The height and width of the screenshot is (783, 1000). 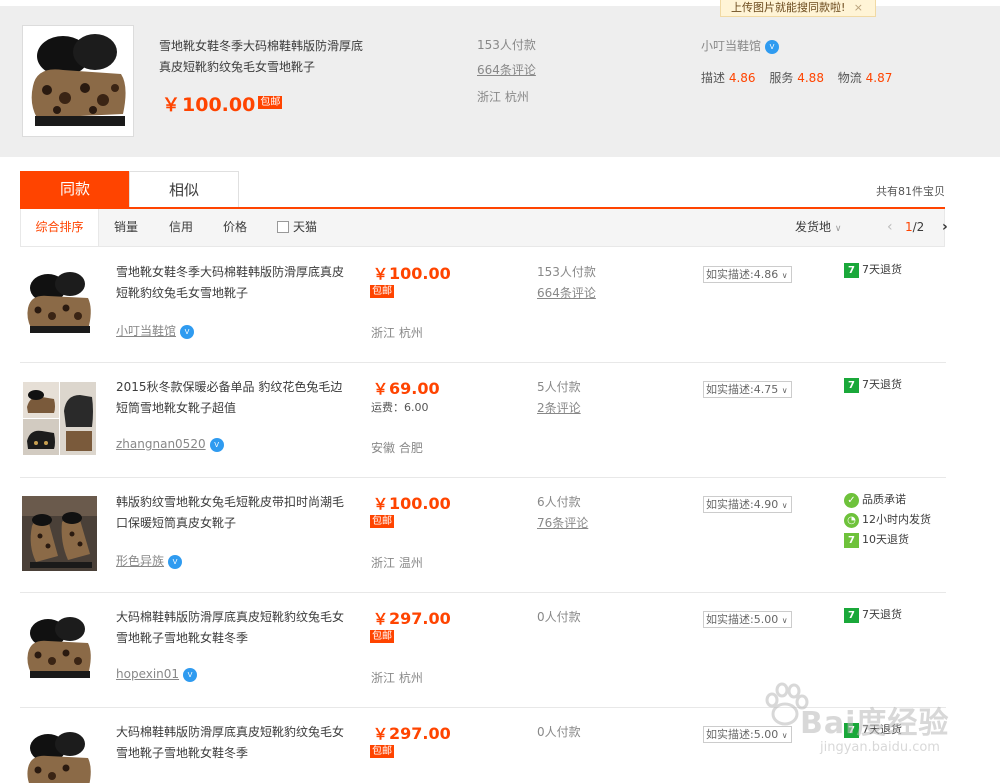 What do you see at coordinates (566, 272) in the screenshot?
I see `item-paid-count: 153人付款` at bounding box center [566, 272].